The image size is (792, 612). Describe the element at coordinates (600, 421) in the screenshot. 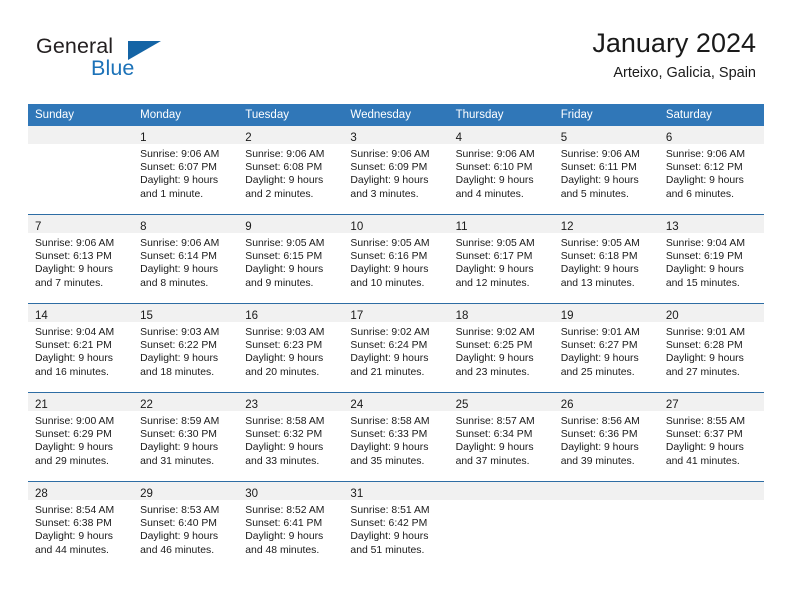

I see `sun-times-line: Sunrise: 8:56 AM` at that location.